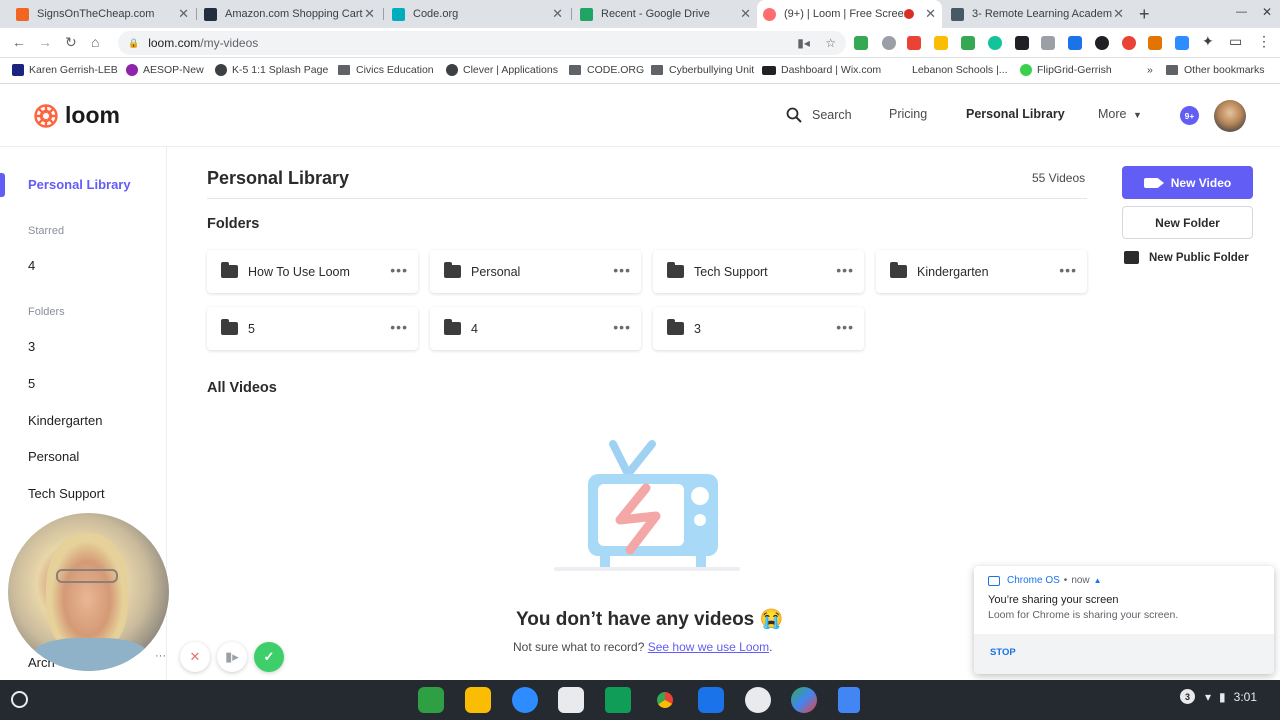  Describe the element at coordinates (165, 70) in the screenshot. I see `bookmark-item: AESOP-New` at that location.